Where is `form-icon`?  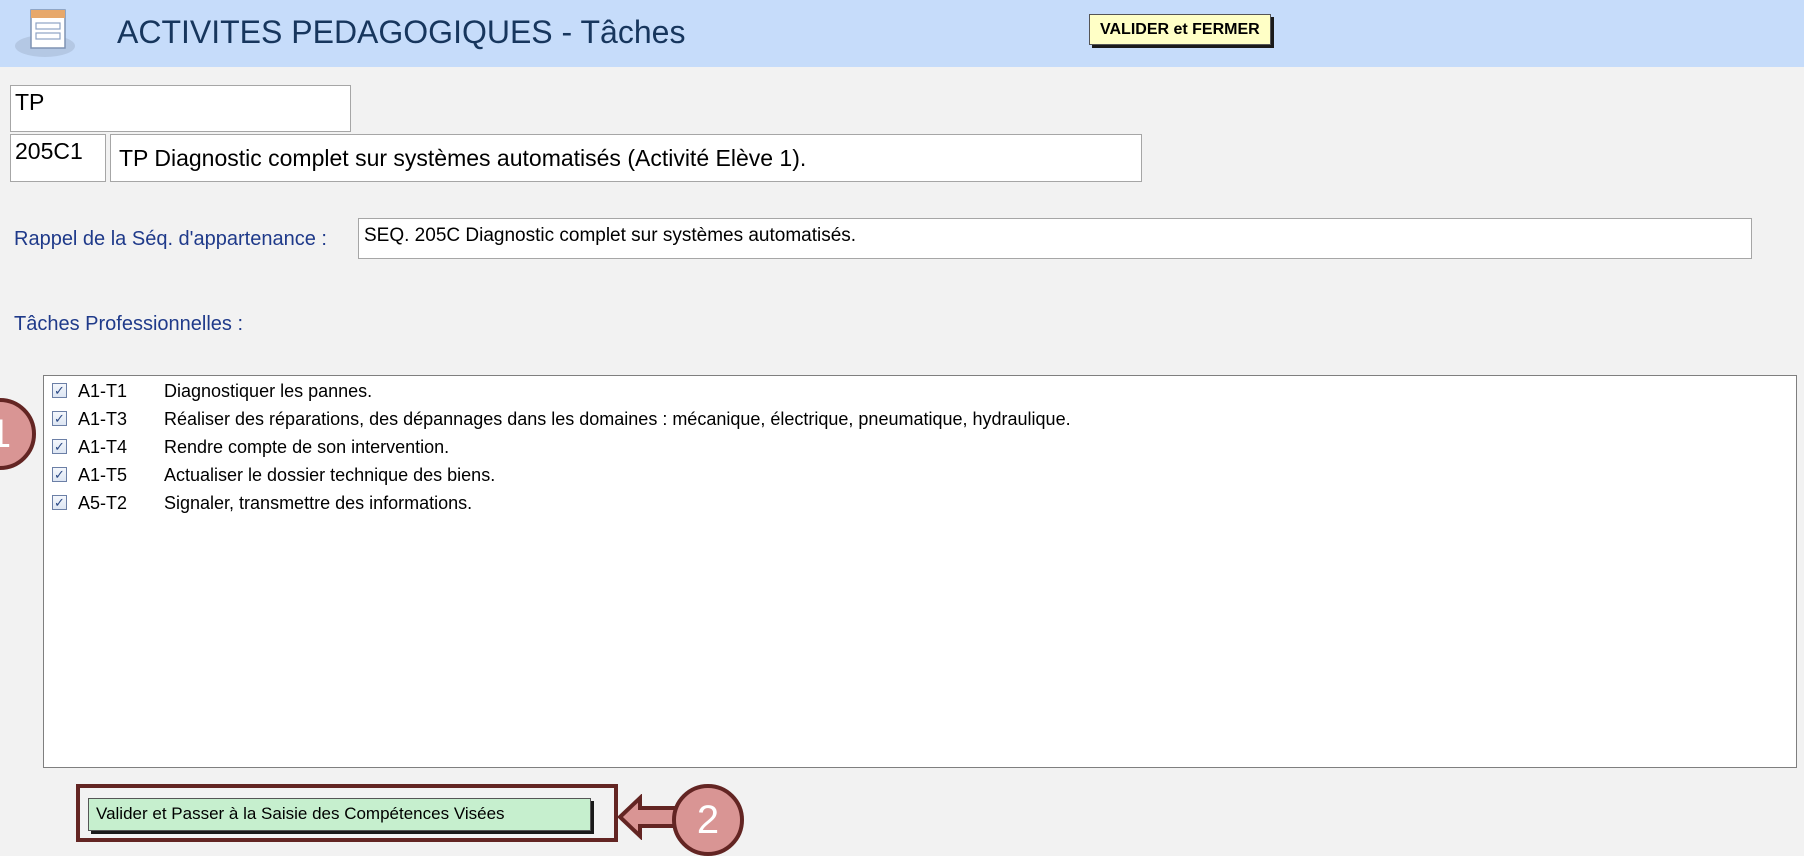
form-icon is located at coordinates (45, 33).